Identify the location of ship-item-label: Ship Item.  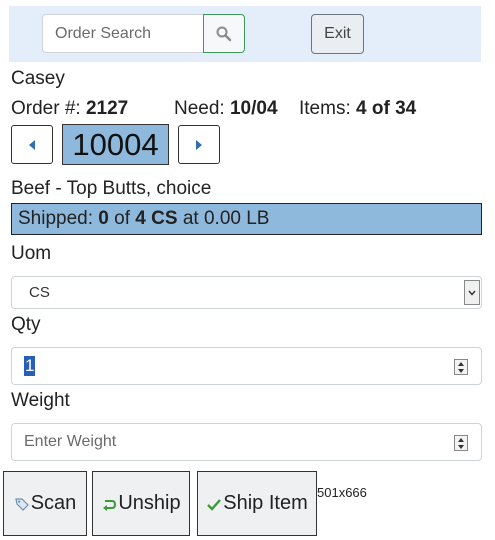
(265, 503).